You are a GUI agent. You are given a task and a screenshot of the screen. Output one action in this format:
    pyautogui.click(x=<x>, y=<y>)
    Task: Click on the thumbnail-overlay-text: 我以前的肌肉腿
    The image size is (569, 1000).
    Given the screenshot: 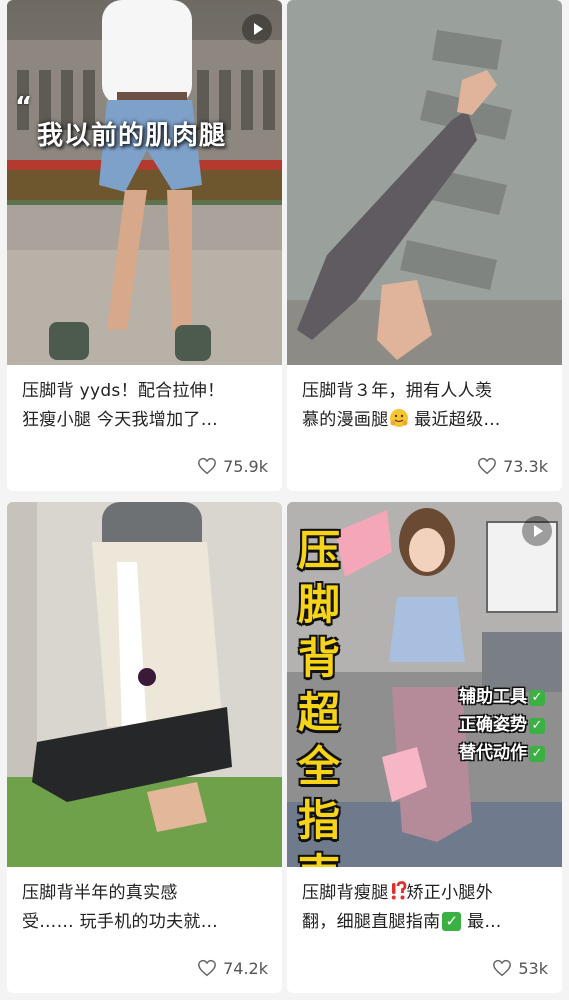 What is the action you would take?
    pyautogui.click(x=132, y=136)
    